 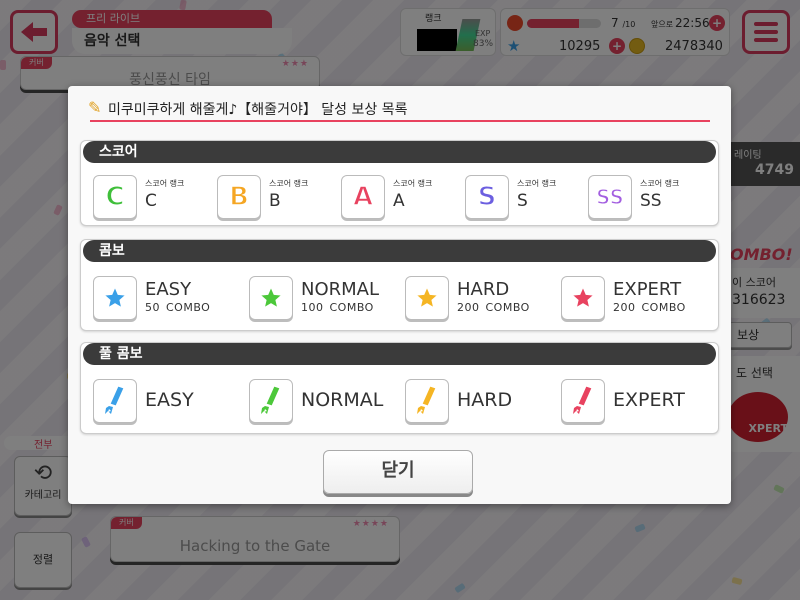 I want to click on combo-reward: HARD 200 COMBO, so click(x=480, y=299).